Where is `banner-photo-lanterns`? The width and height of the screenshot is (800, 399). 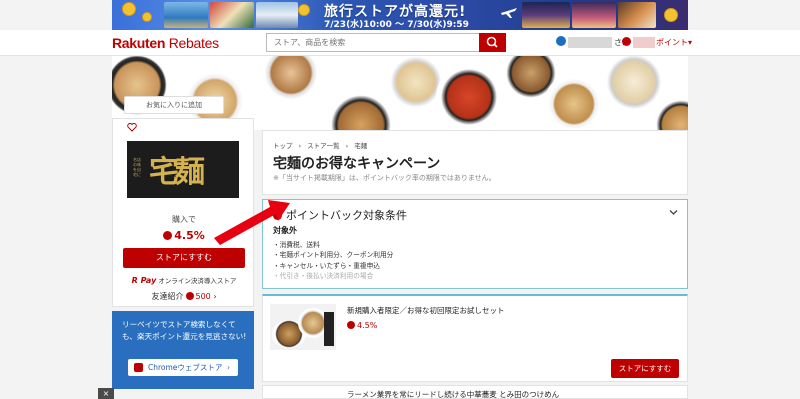 banner-photo-lanterns is located at coordinates (594, 15).